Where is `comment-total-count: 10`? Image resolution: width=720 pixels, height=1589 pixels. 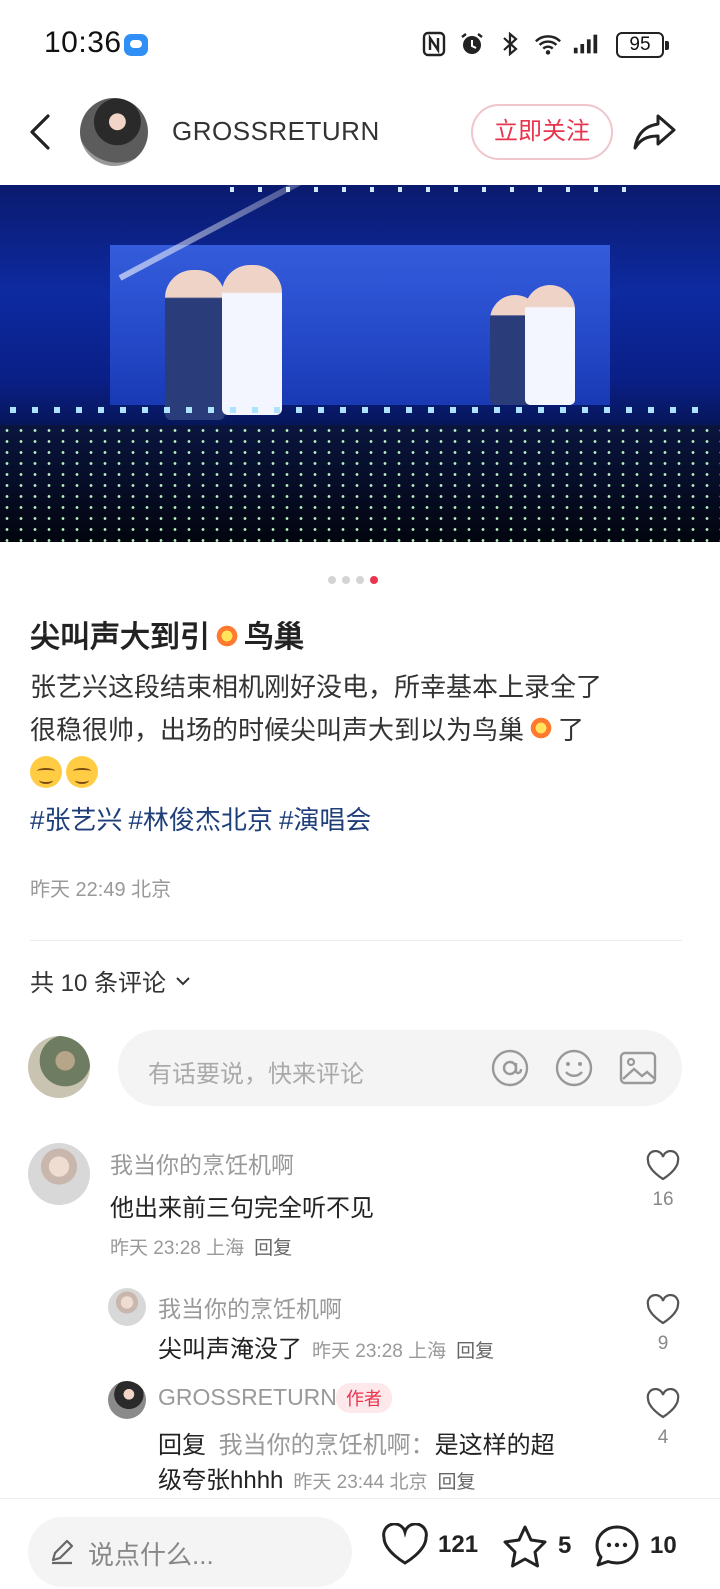 comment-total-count: 10 is located at coordinates (663, 1545).